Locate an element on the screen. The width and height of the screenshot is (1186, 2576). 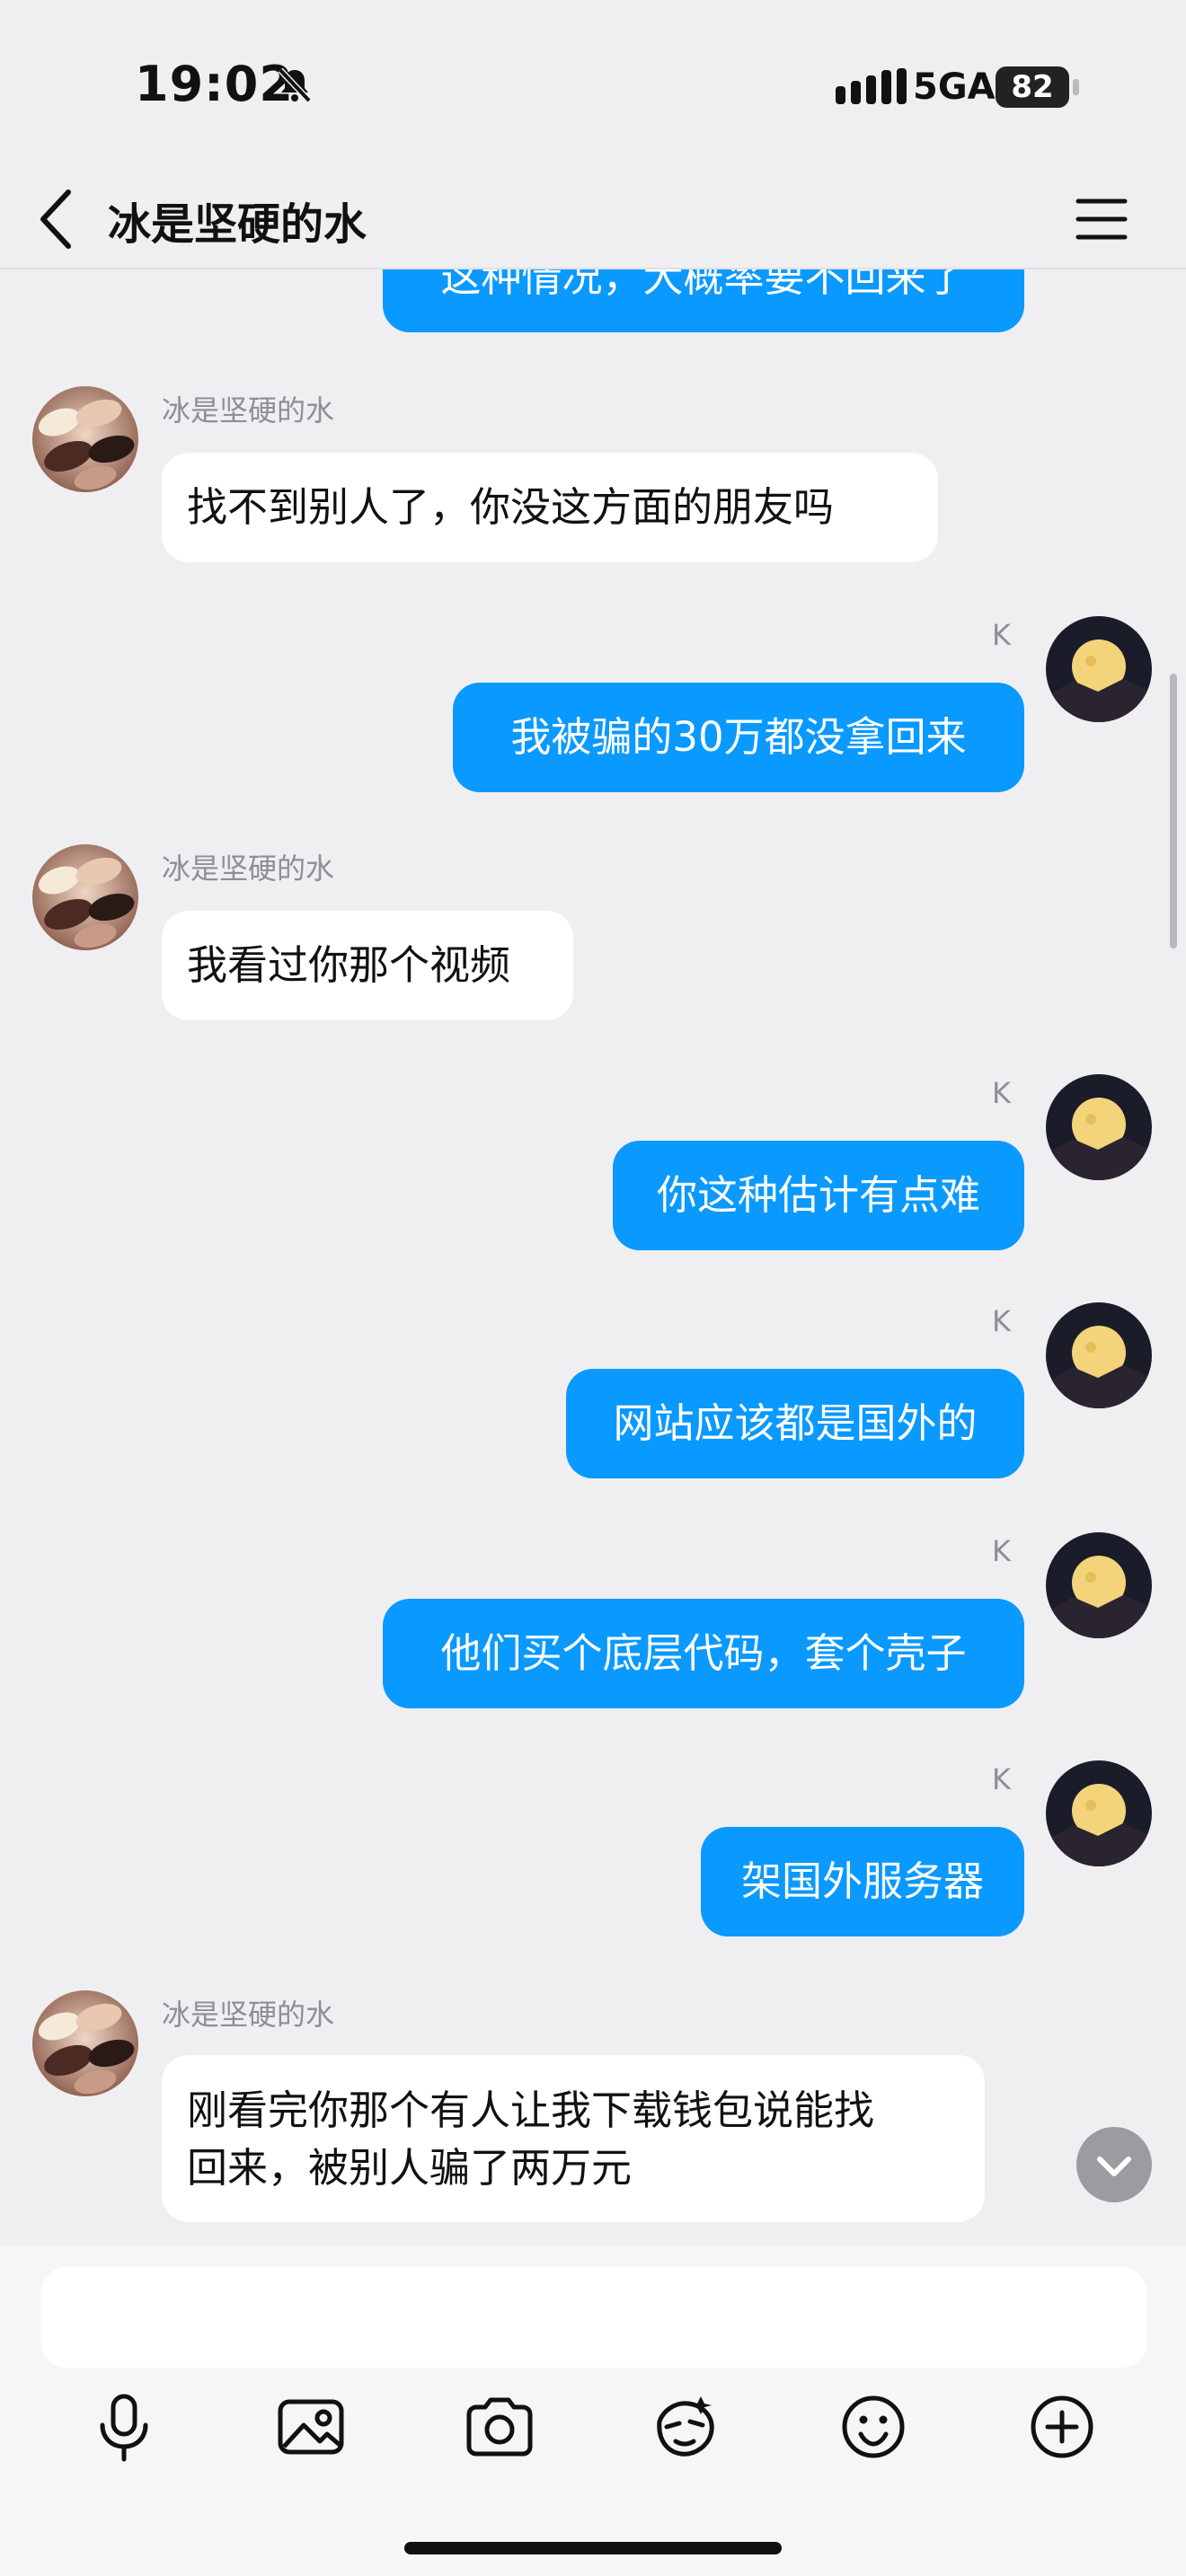
message-input is located at coordinates (593, 2317).